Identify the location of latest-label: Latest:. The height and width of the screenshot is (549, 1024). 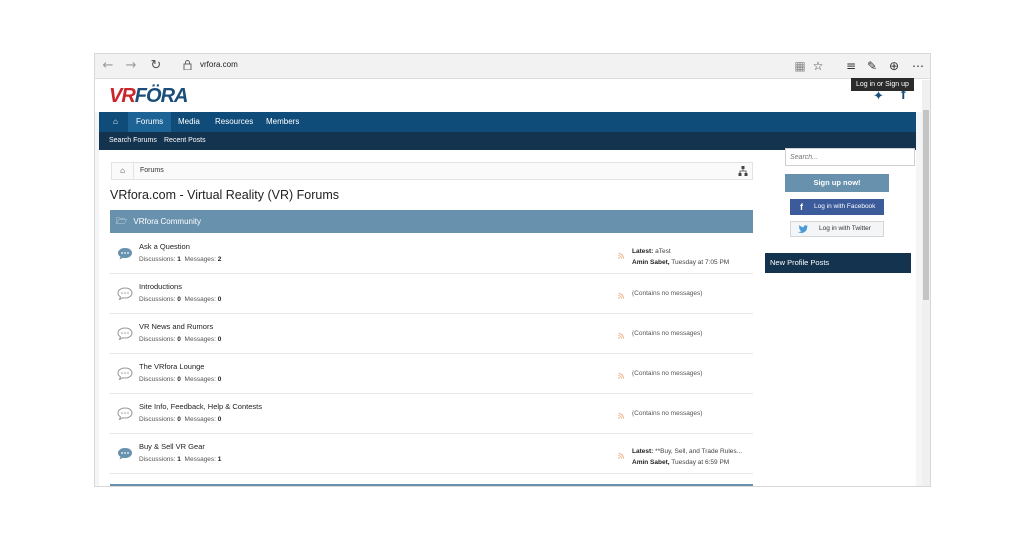
(643, 251).